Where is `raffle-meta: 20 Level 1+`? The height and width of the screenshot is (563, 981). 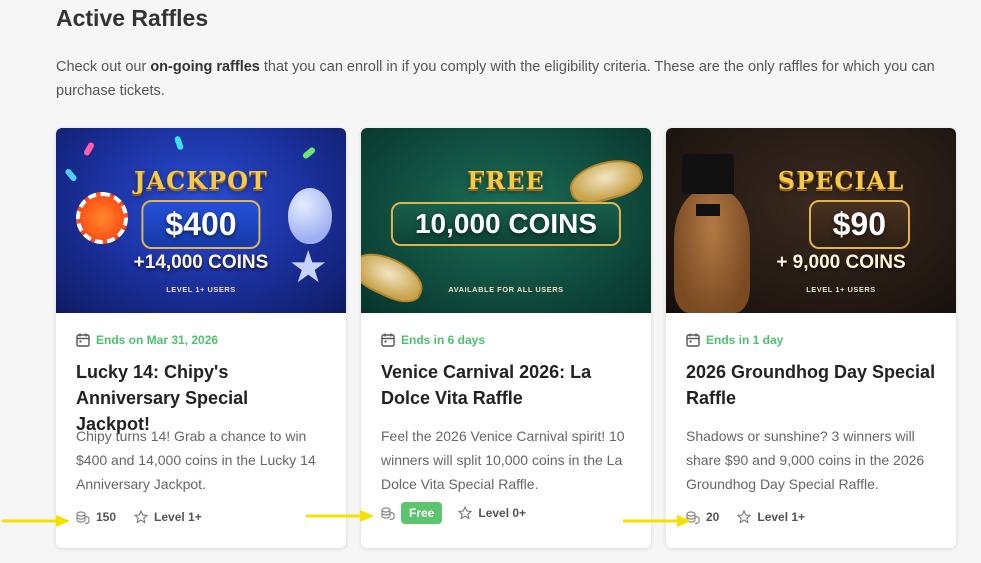
raffle-meta: 20 Level 1+ is located at coordinates (811, 517).